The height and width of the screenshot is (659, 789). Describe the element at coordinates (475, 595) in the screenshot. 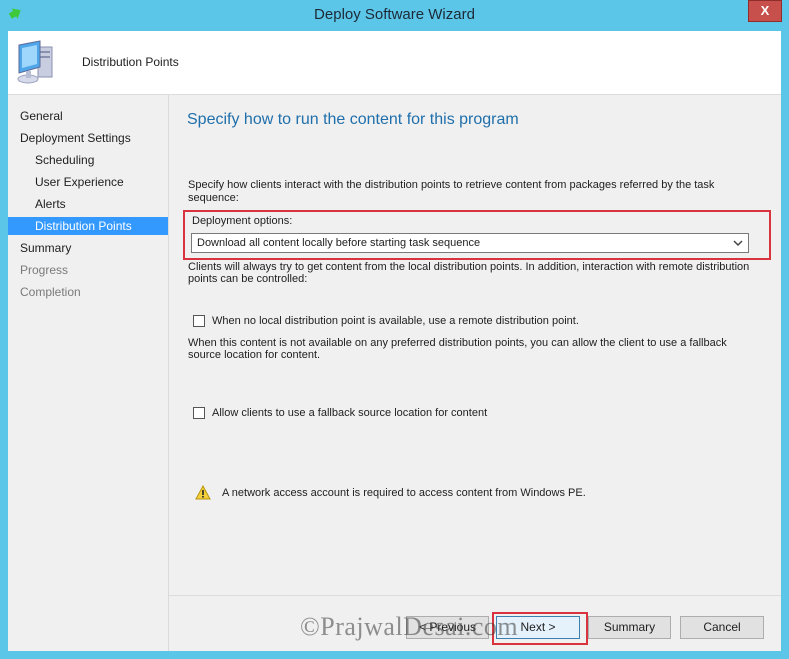

I see `footer-divider` at that location.